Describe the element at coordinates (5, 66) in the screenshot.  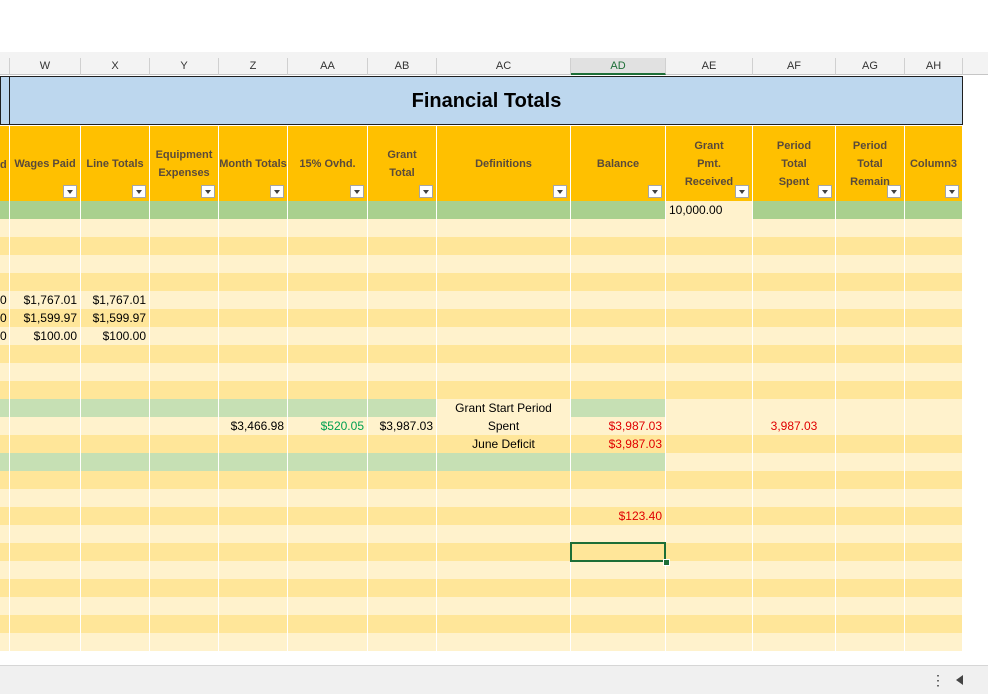
I see `column-header-partial` at that location.